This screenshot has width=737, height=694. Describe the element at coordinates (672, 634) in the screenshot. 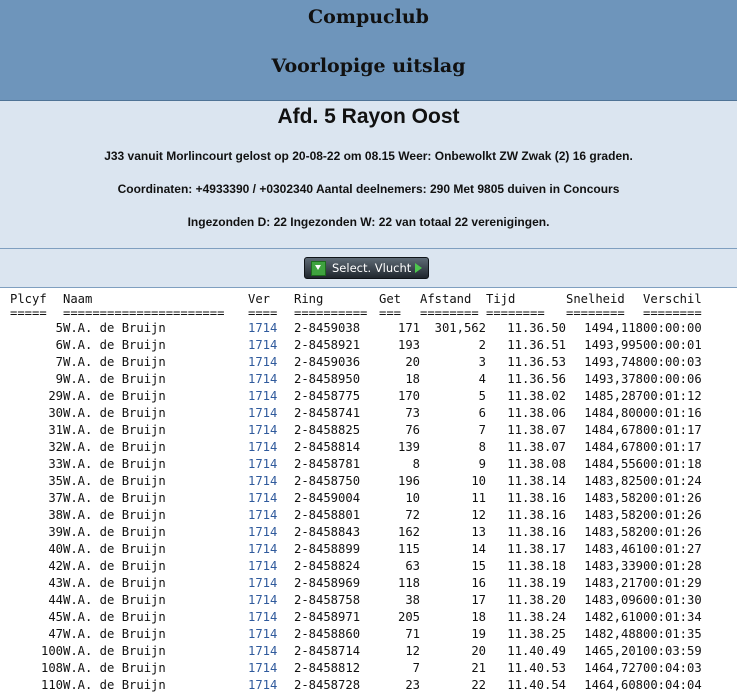

I see `cell-verschil: 00:01:35` at that location.